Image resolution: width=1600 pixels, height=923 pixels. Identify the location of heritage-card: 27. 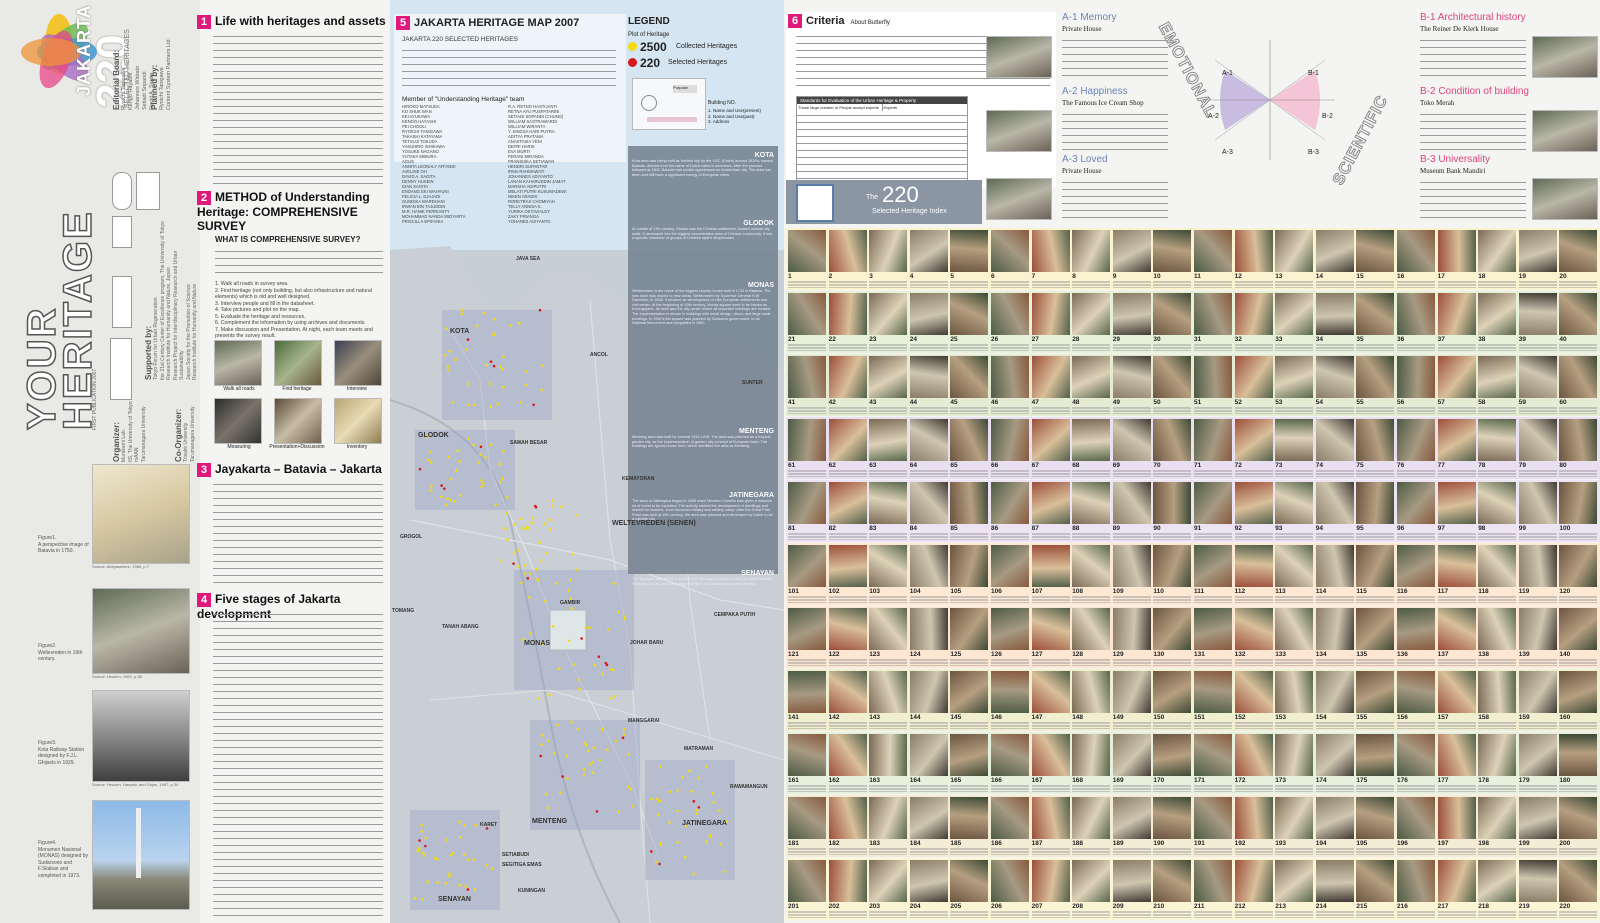
(1050, 322).